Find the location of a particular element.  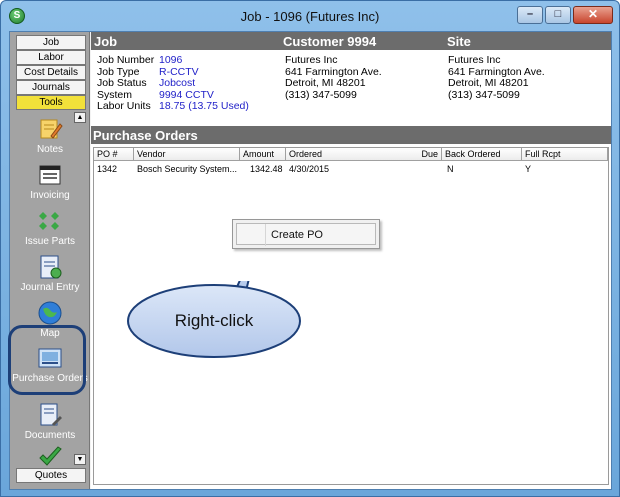

site-name: Futures Inc is located at coordinates (474, 60).